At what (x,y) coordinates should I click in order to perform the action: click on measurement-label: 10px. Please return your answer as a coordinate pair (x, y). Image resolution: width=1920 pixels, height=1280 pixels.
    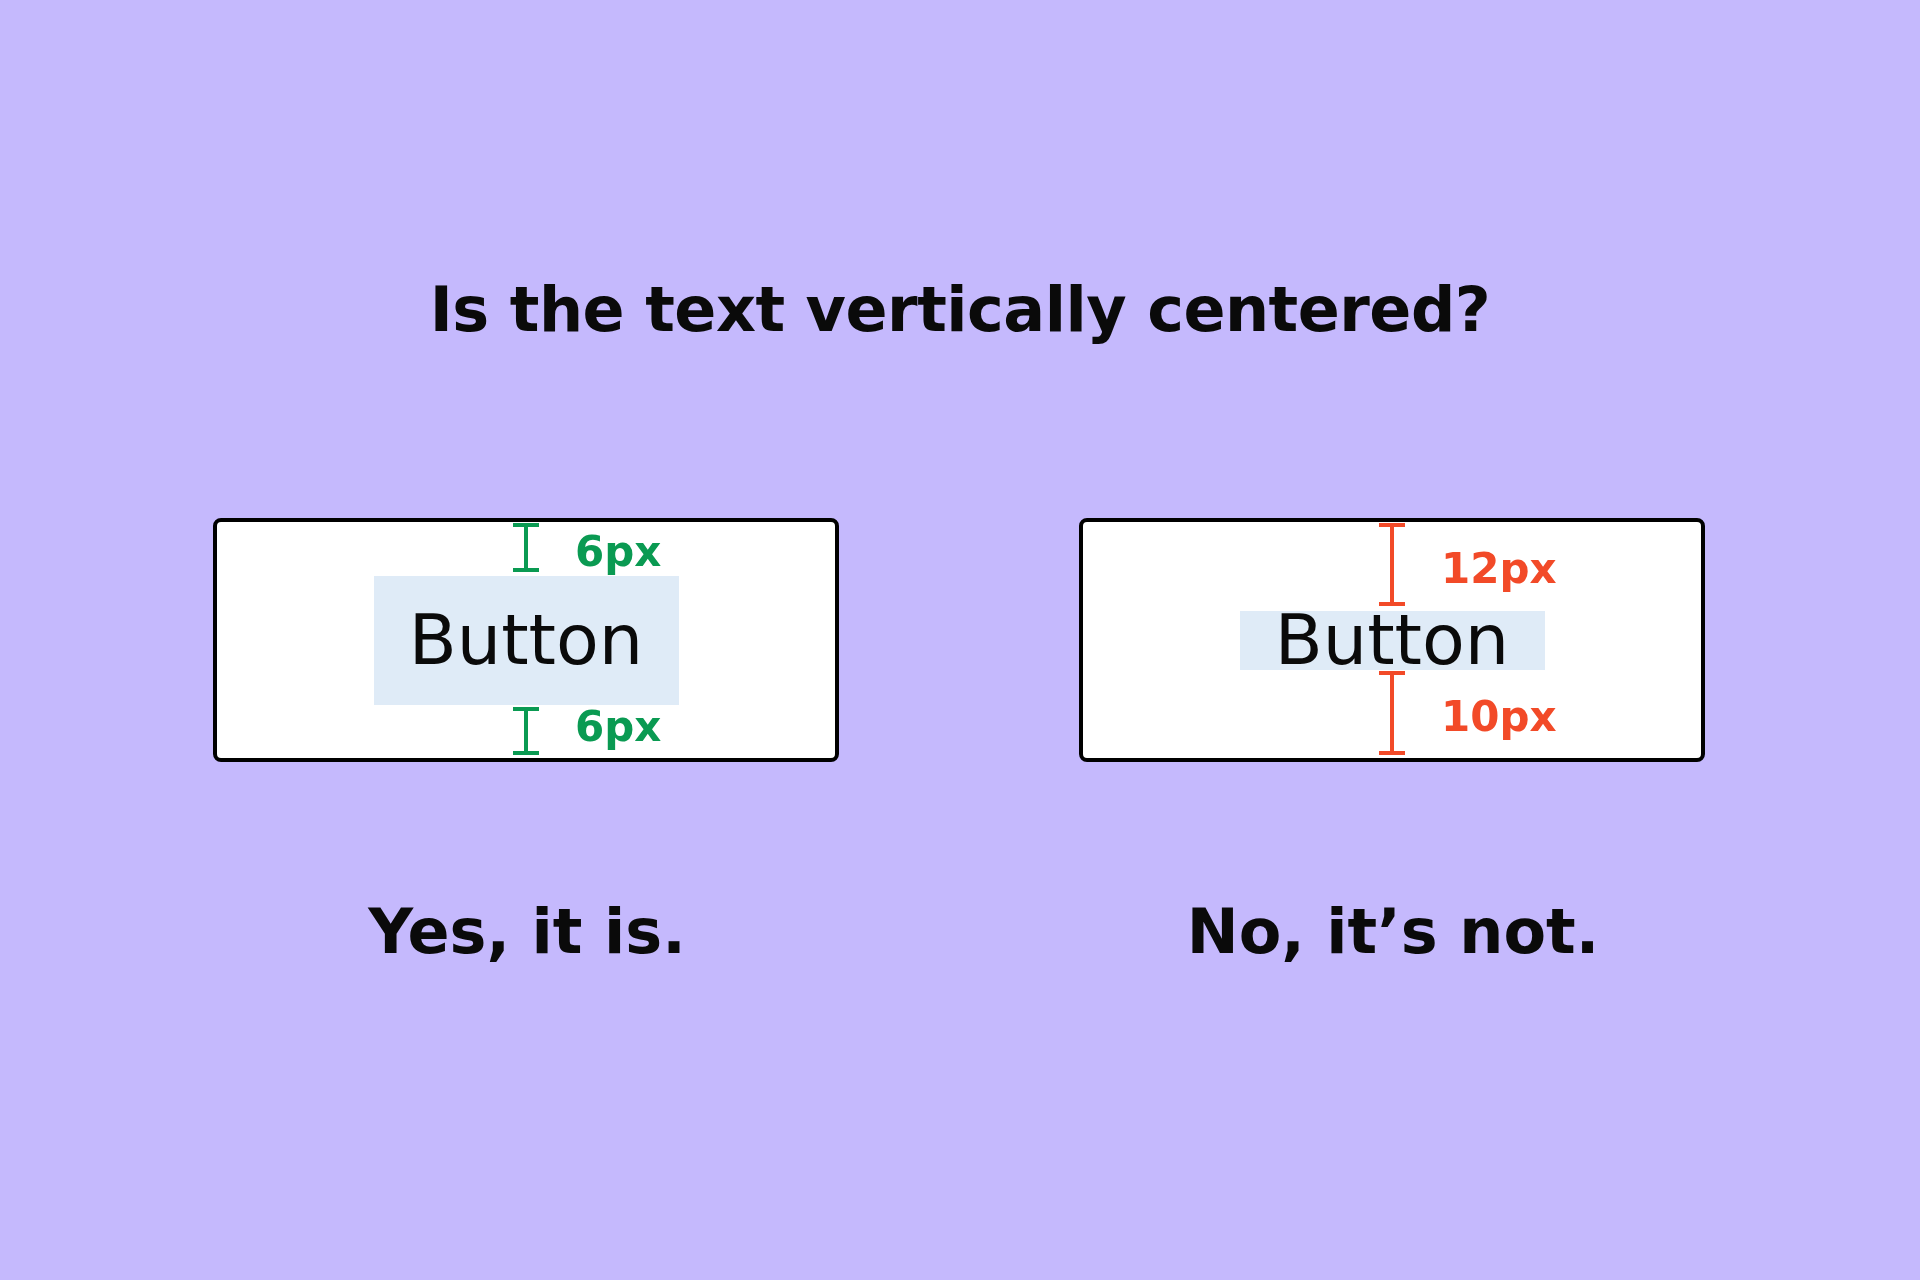
    Looking at the image, I should click on (1499, 717).